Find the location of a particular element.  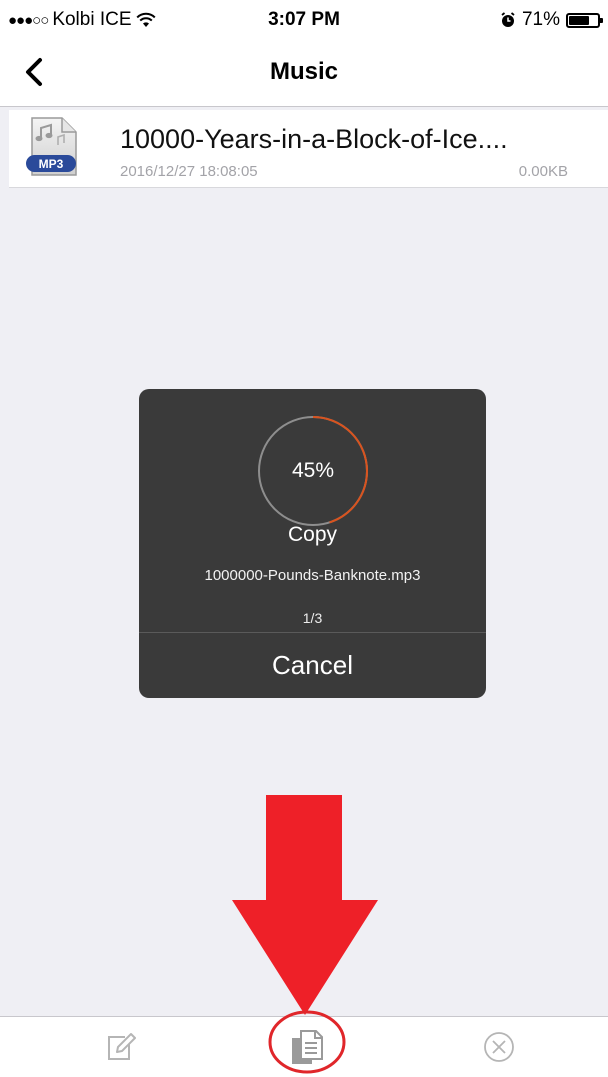

annotation-circle is located at coordinates (307, 1042).